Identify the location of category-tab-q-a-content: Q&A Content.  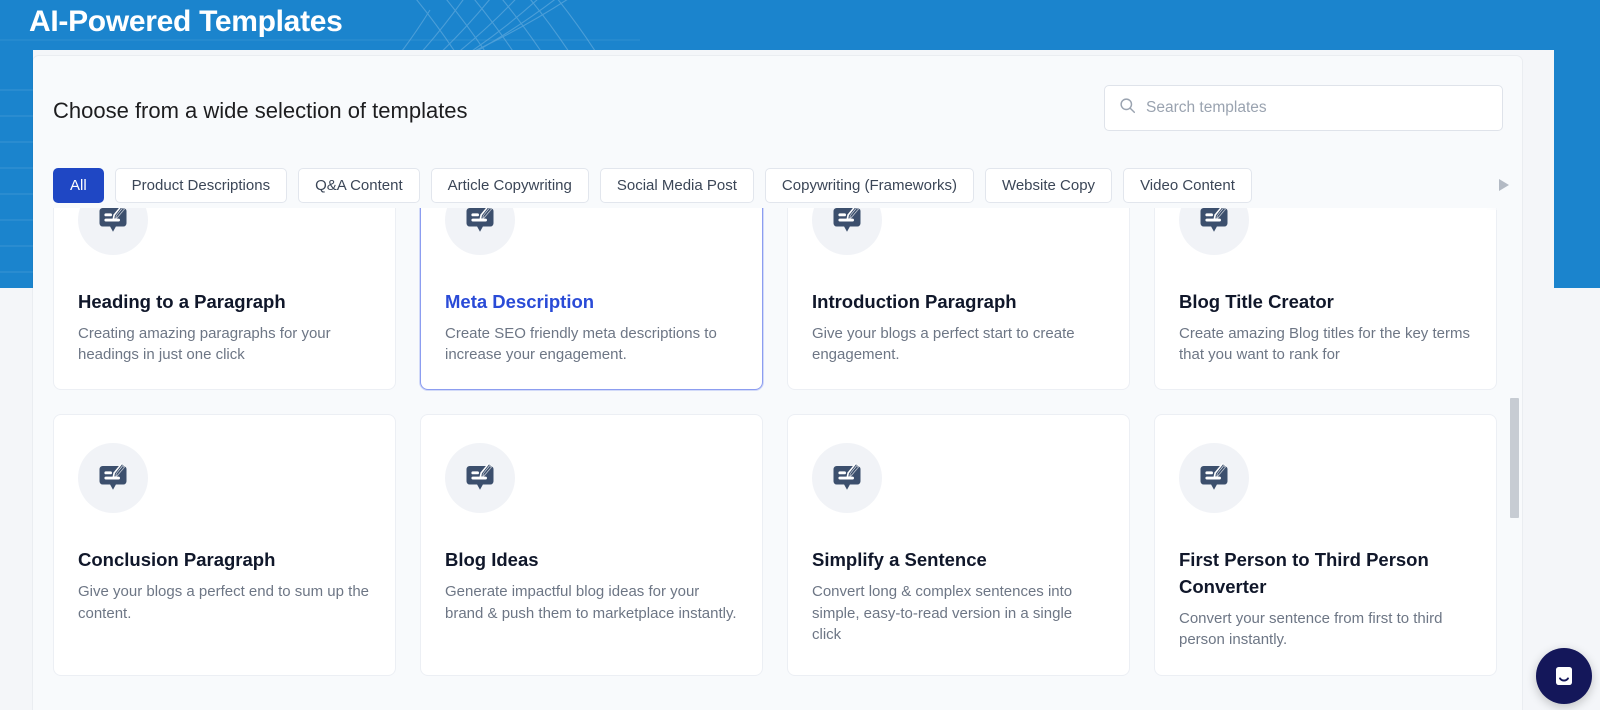
(359, 185).